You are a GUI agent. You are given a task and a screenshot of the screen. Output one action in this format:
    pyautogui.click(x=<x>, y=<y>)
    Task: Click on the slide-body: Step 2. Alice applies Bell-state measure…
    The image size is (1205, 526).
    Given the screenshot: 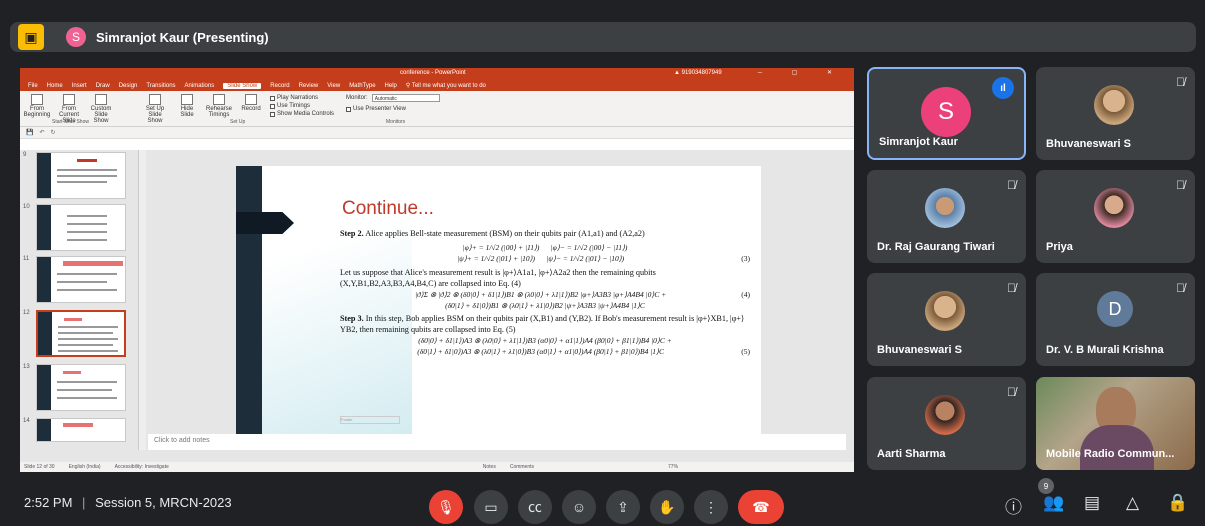 What is the action you would take?
    pyautogui.click(x=545, y=292)
    